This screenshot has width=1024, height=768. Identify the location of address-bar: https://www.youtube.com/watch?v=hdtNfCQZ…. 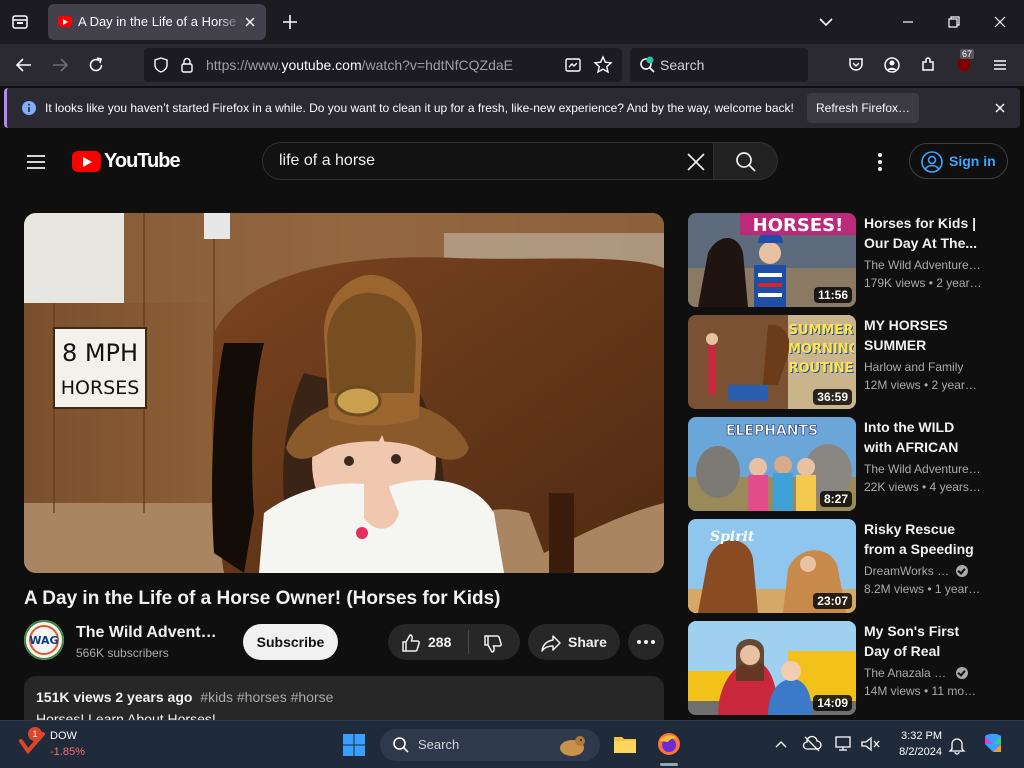
(383, 65).